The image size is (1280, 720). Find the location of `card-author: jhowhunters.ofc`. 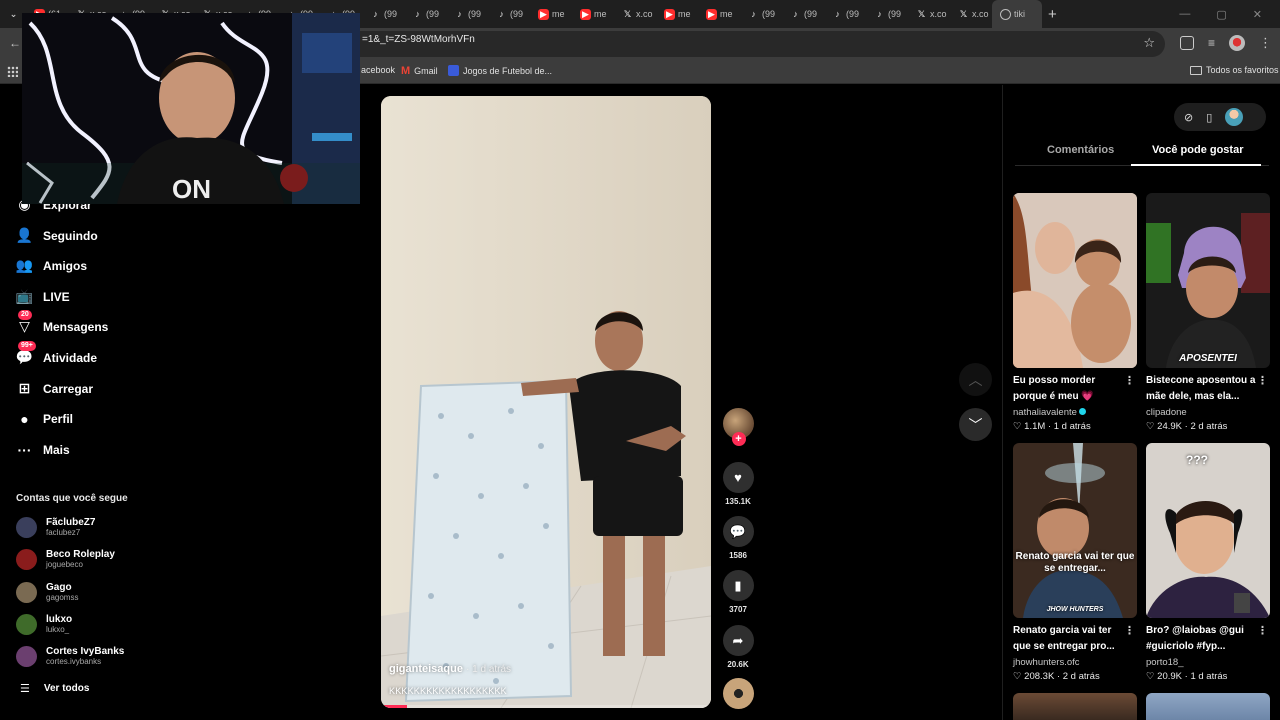

card-author: jhowhunters.ofc is located at coordinates (1075, 662).